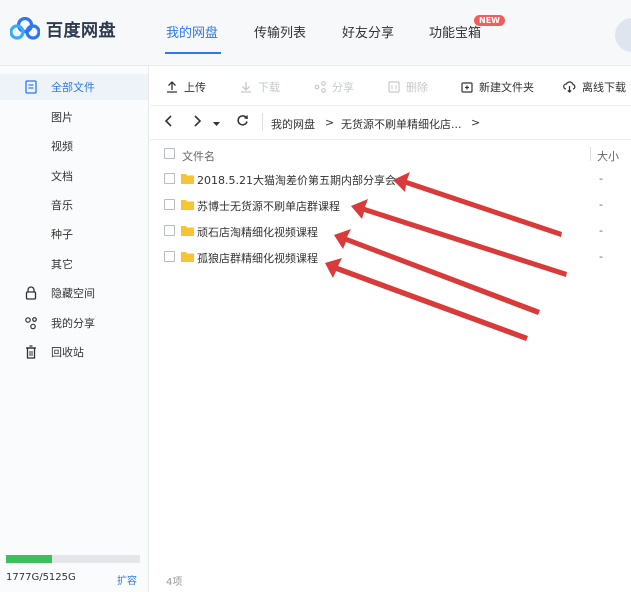 The image size is (631, 592). I want to click on table-row: 孤狼店群精细化视频课程 -, so click(390, 257).